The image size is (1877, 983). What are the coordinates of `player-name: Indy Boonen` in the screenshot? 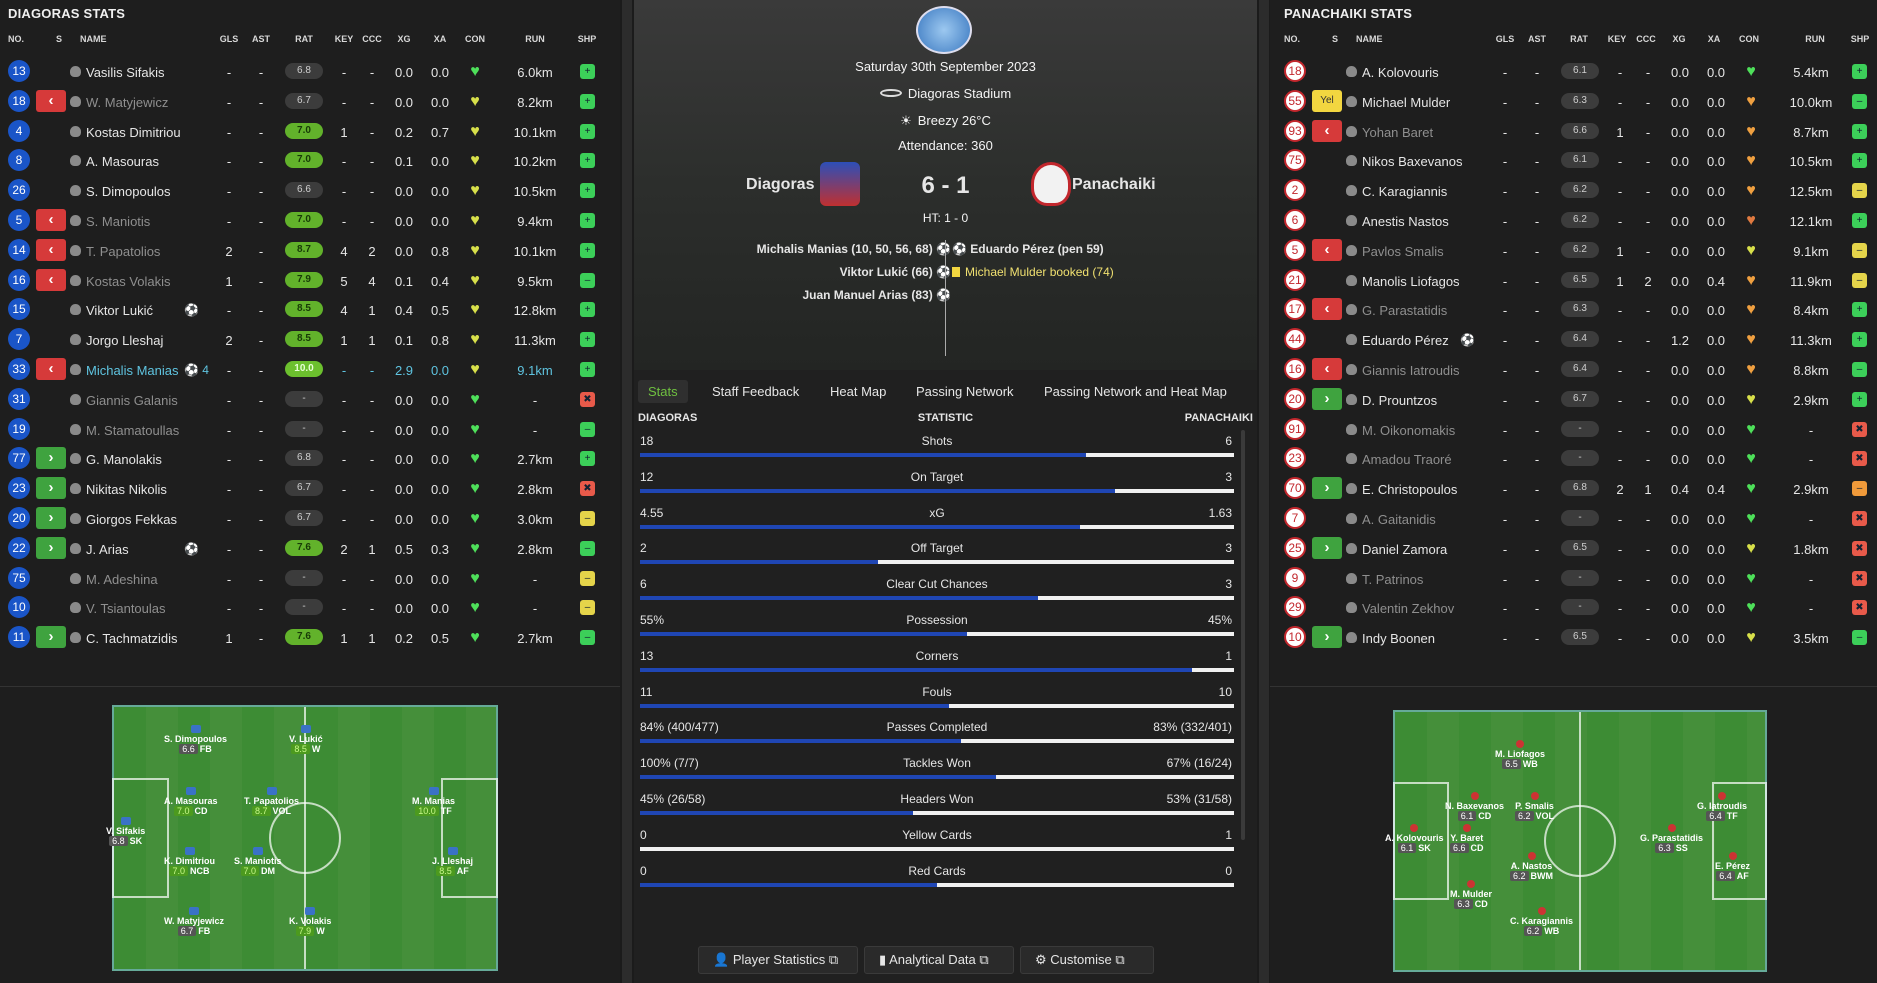 It's located at (1398, 638).